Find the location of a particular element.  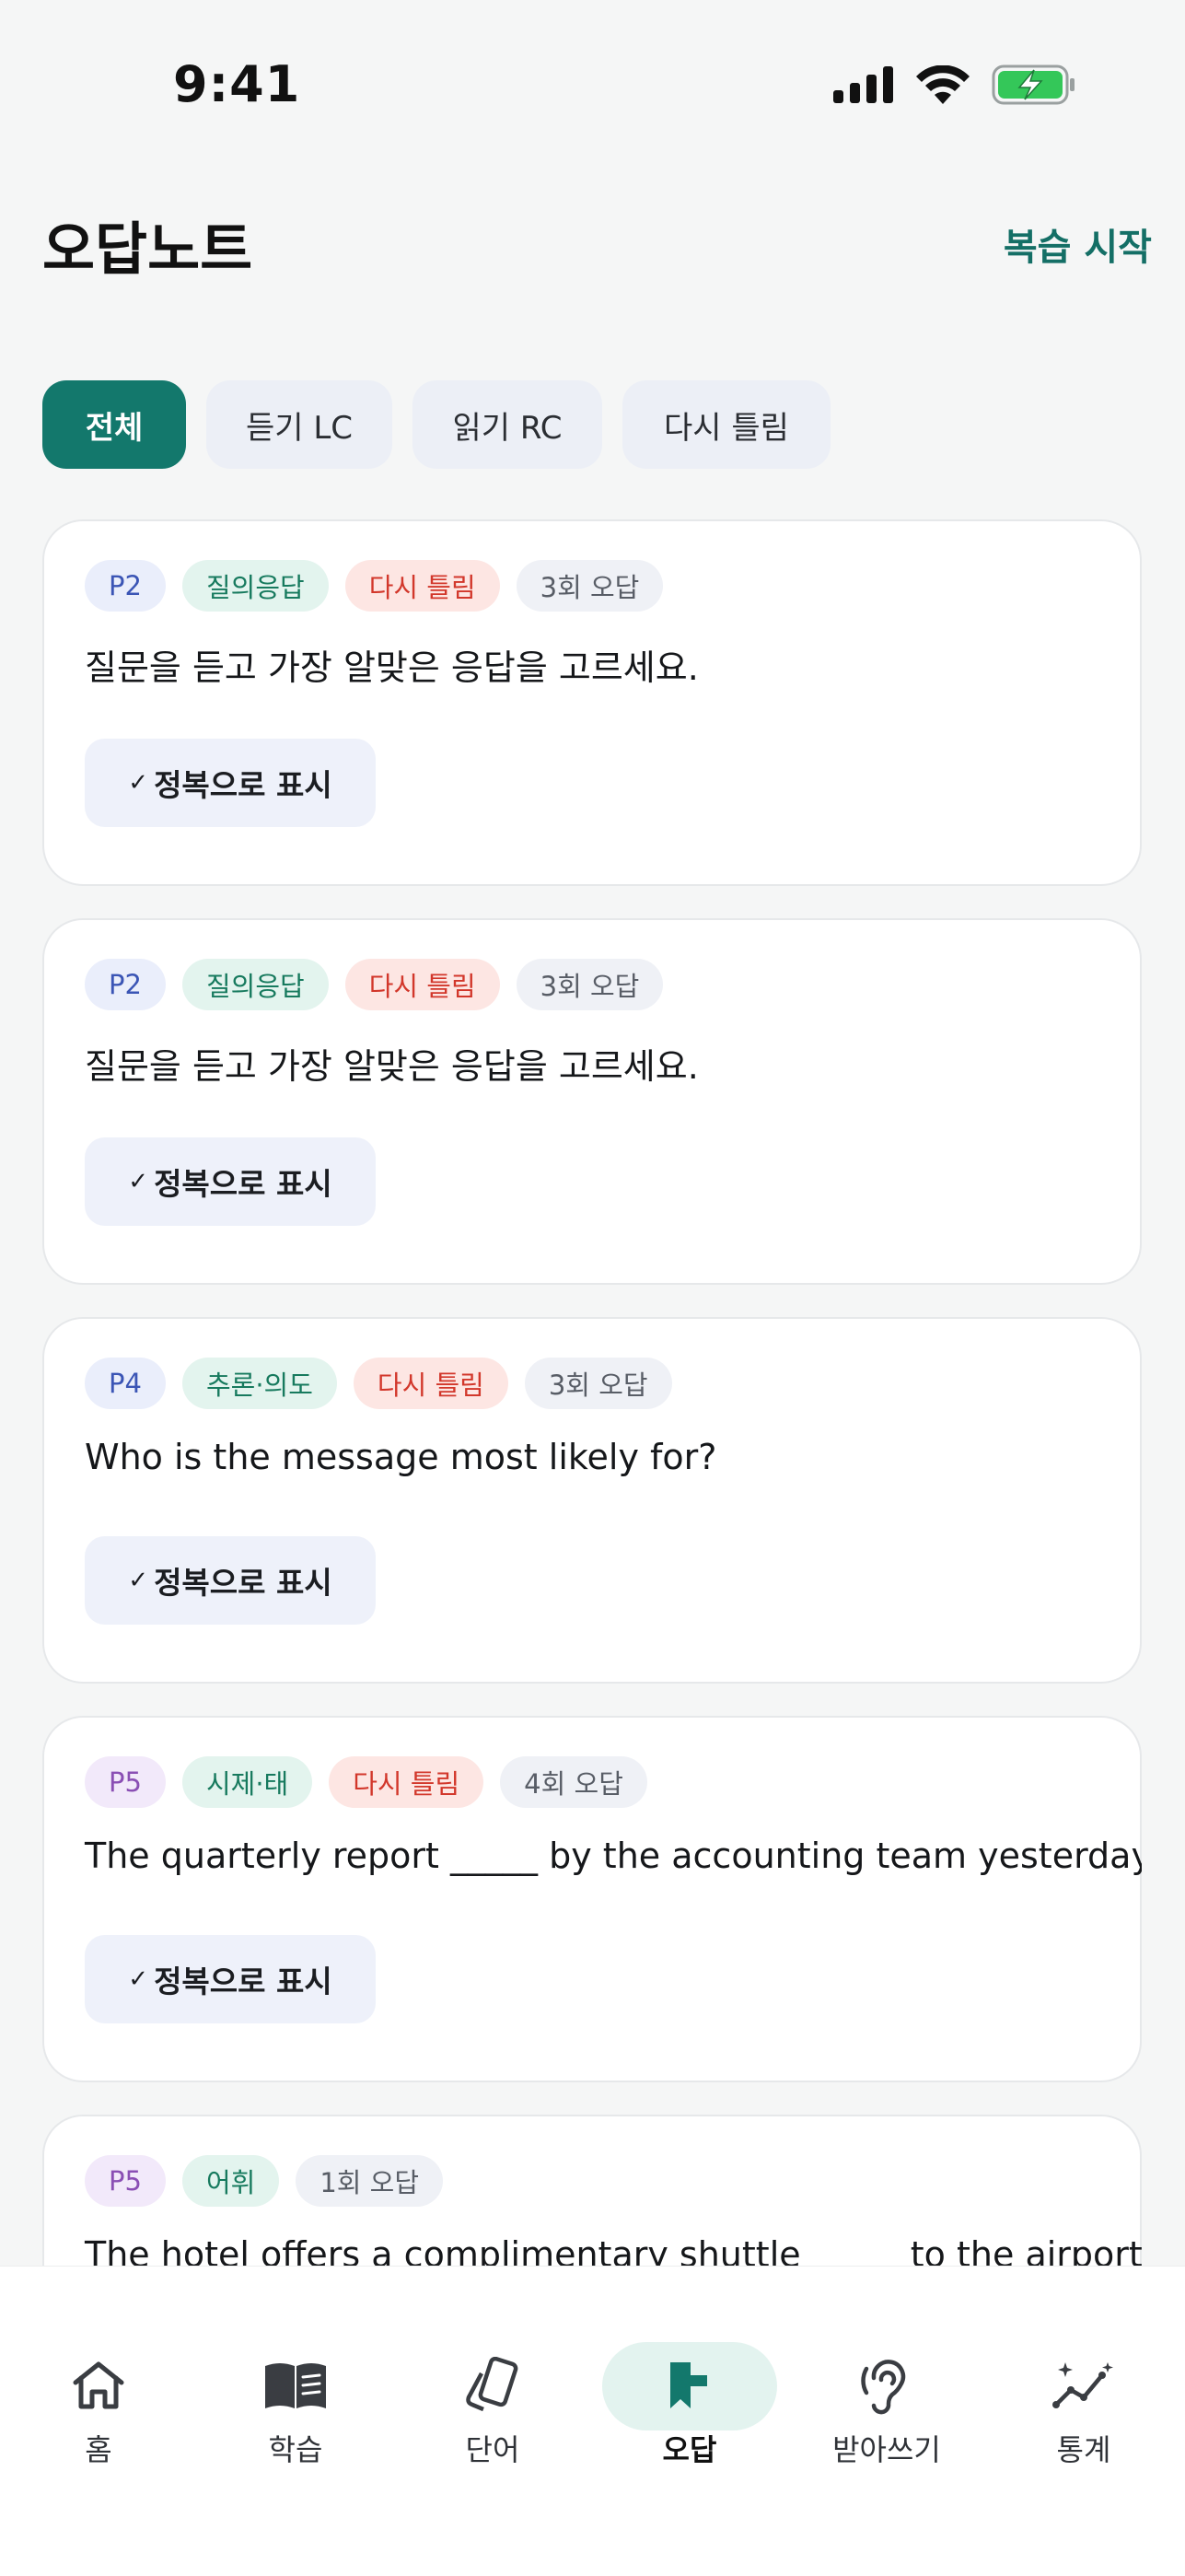

stats-sparkle-icon is located at coordinates (1083, 2385).